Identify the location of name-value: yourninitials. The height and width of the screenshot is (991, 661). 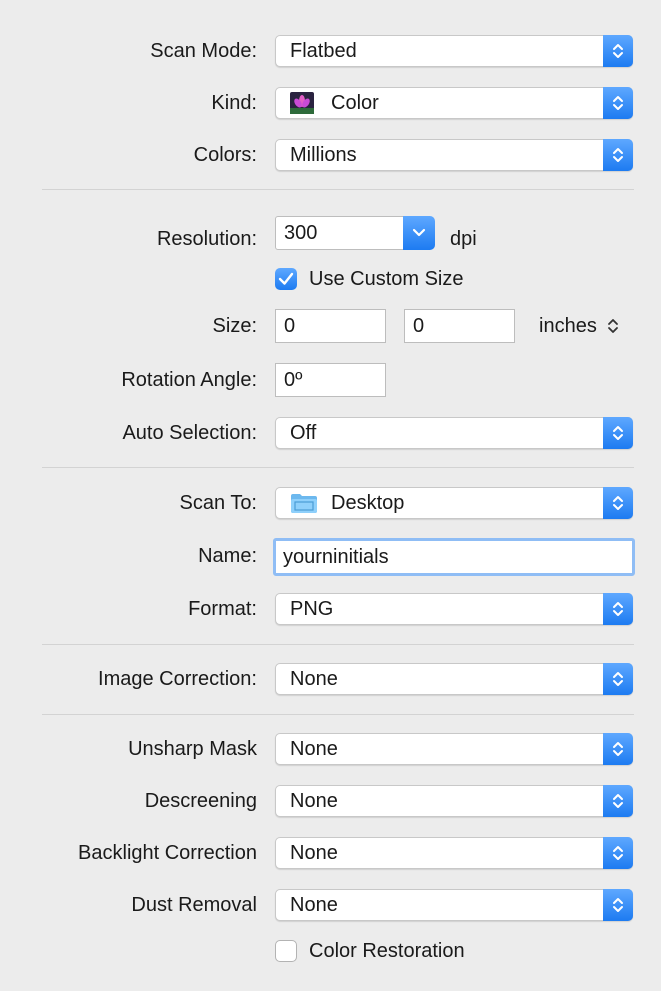
(336, 557).